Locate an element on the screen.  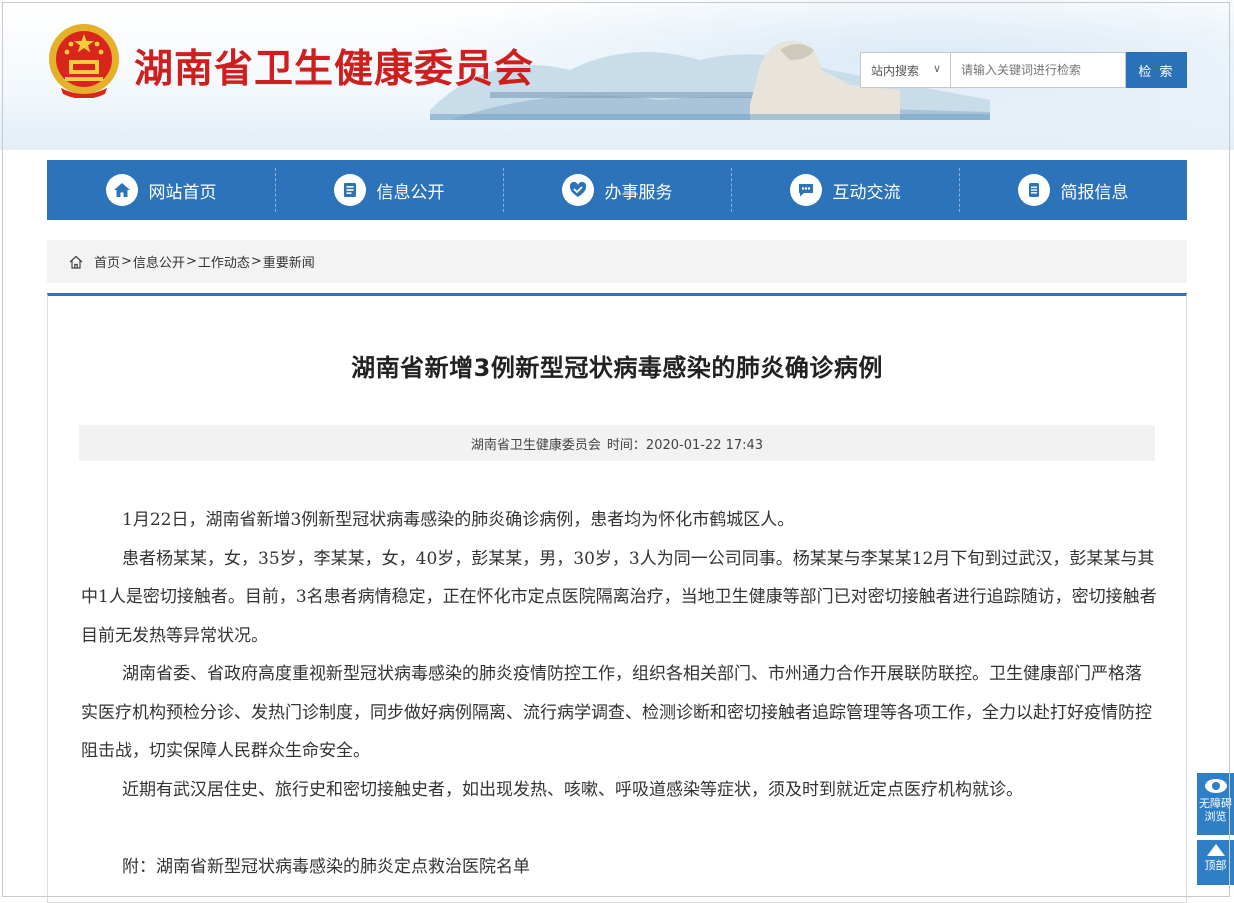
article-meta: 湖南省卫生健康委员会 时间：2020-01-22 17:43 is located at coordinates (617, 443).